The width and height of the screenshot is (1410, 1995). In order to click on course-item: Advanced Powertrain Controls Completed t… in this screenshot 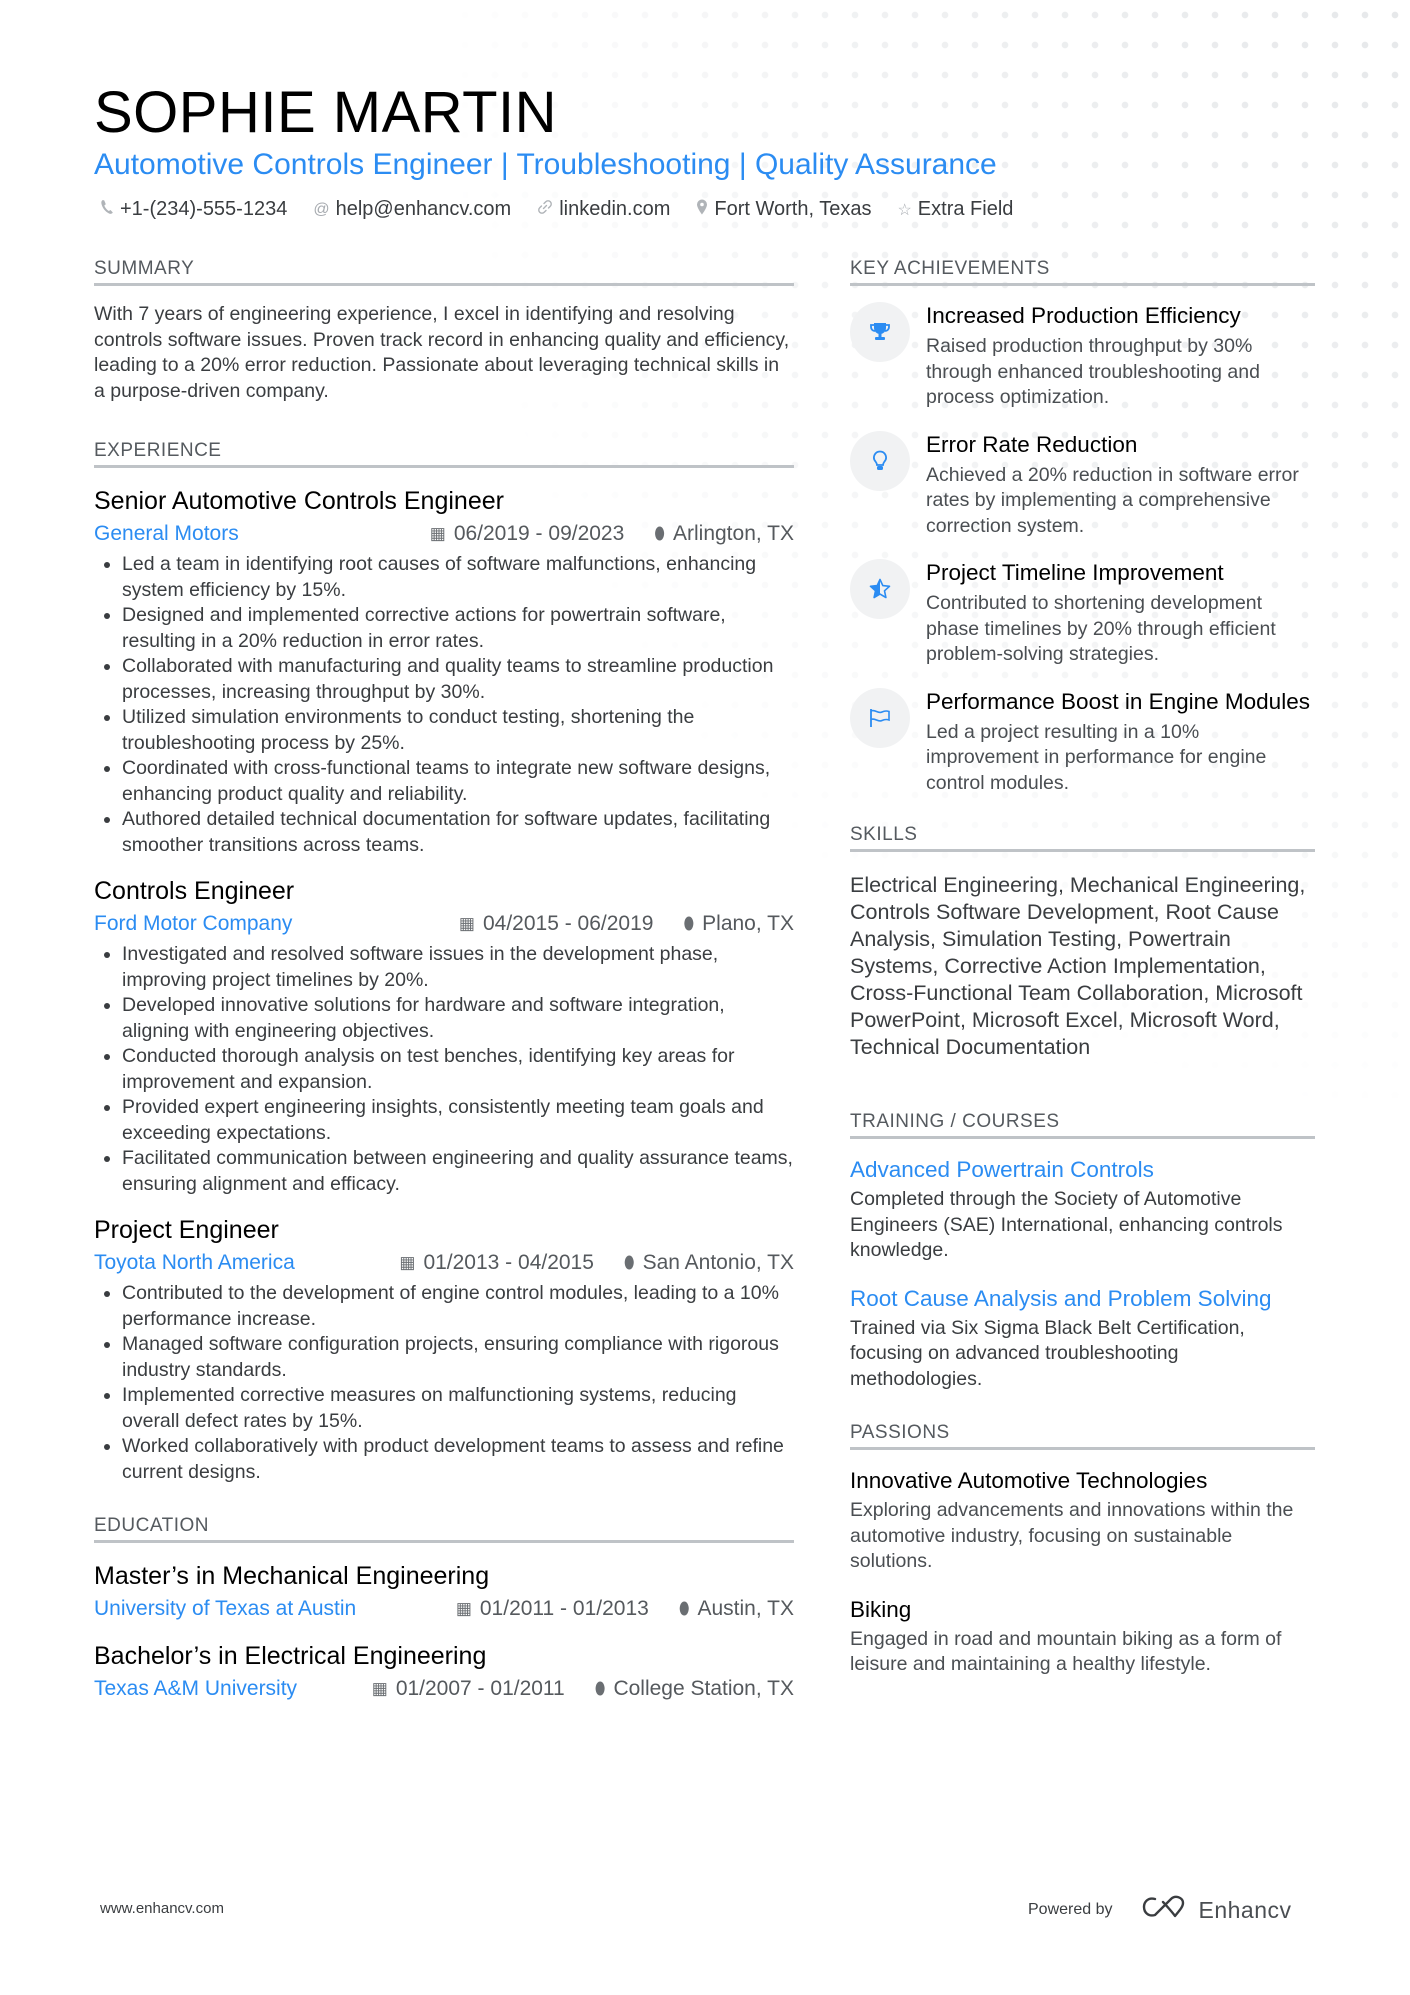, I will do `click(1082, 1209)`.